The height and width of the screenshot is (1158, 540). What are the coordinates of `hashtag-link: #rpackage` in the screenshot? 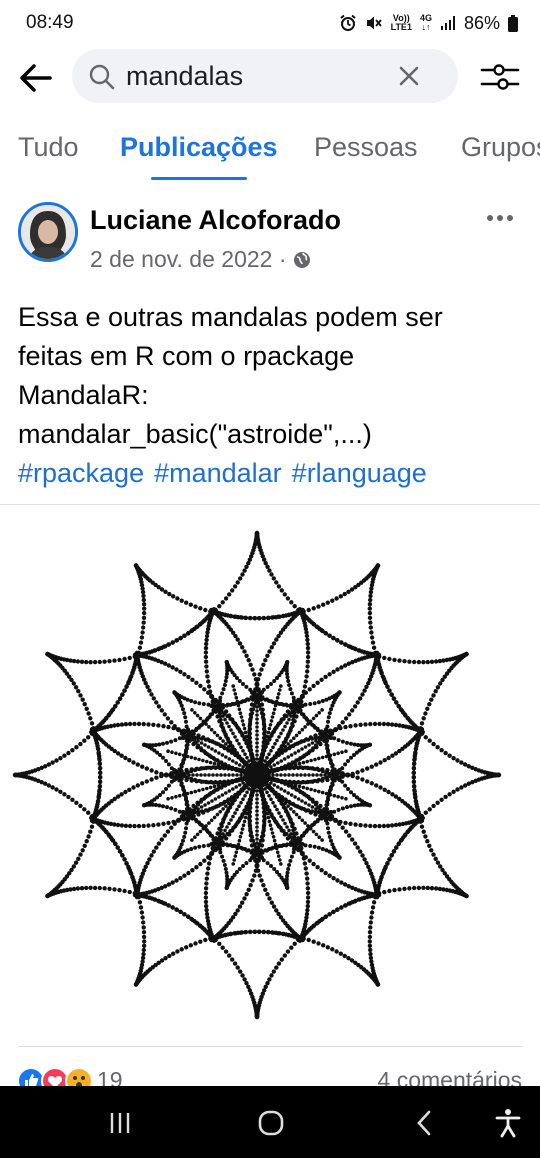 It's located at (81, 473).